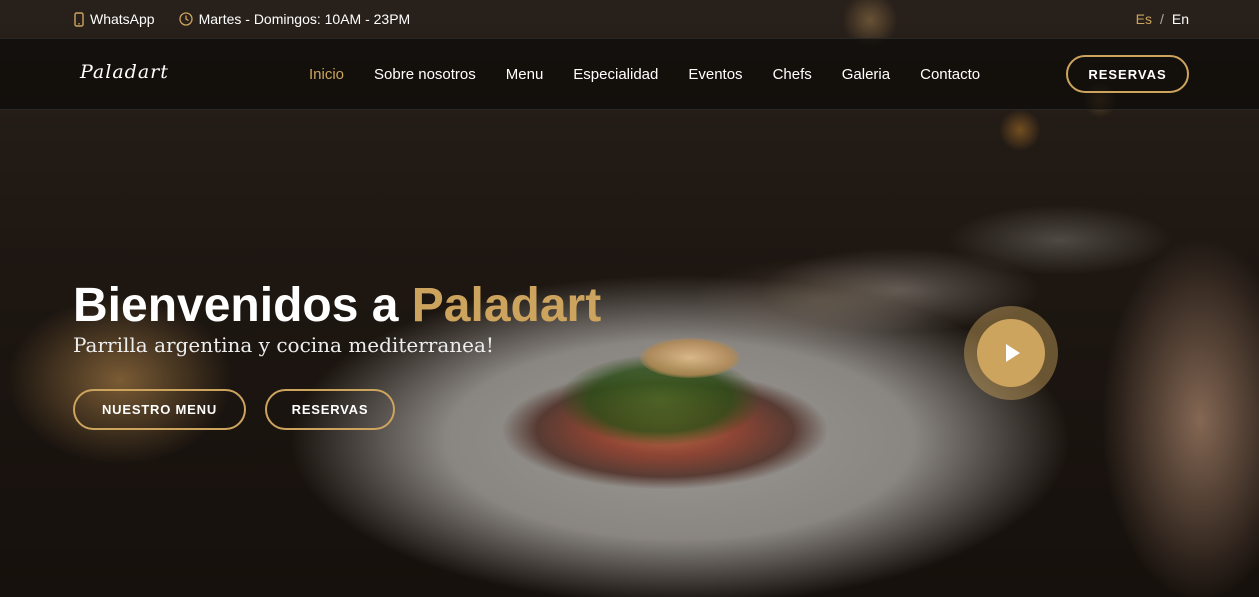 The width and height of the screenshot is (1259, 597). Describe the element at coordinates (506, 305) in the screenshot. I see `hero-title-accent: Paladart` at that location.